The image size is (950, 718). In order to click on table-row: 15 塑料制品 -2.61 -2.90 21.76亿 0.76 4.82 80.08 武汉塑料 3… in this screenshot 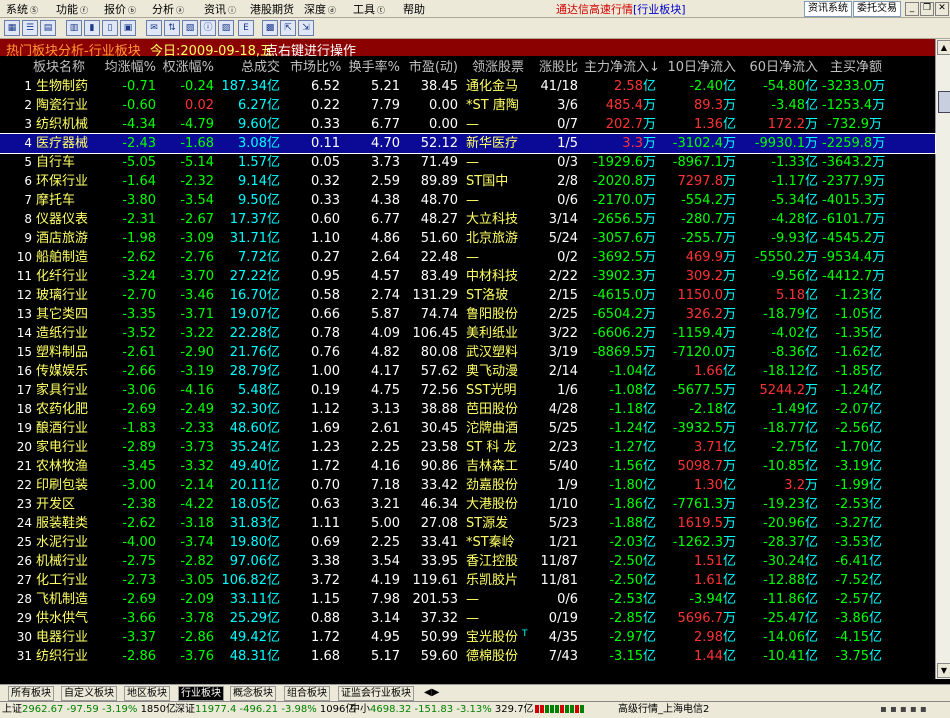, I will do `click(467, 352)`.